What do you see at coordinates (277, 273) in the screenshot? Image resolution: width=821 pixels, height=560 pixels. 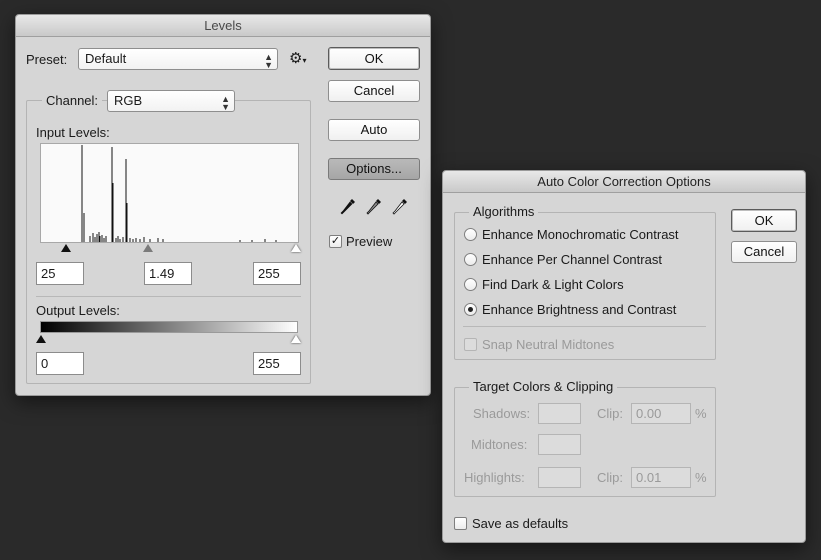 I see `input-white-field: 255` at bounding box center [277, 273].